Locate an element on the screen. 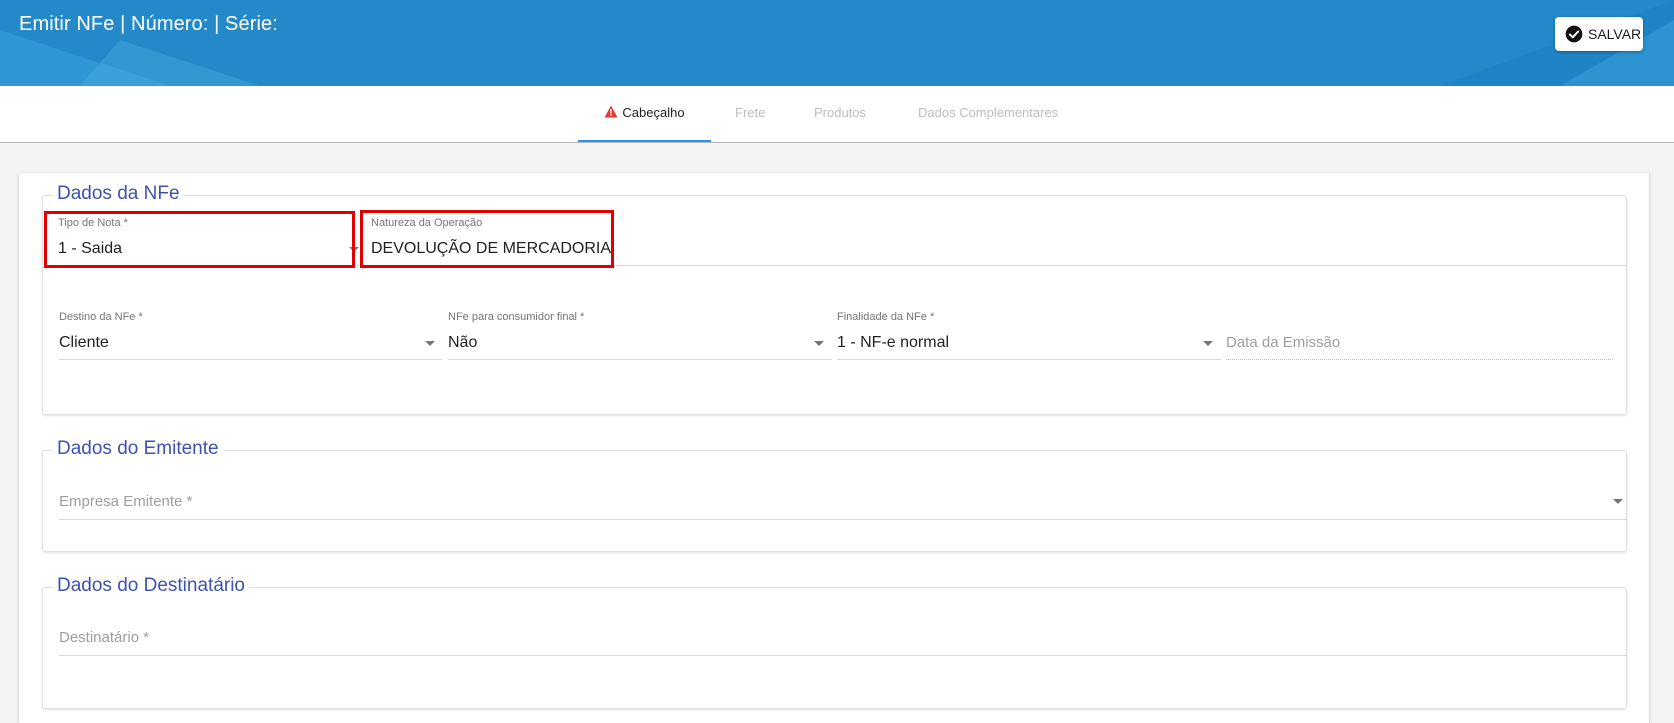 The width and height of the screenshot is (1674, 723). section-dados-emitente-title: Dados do Emitente is located at coordinates (138, 449).